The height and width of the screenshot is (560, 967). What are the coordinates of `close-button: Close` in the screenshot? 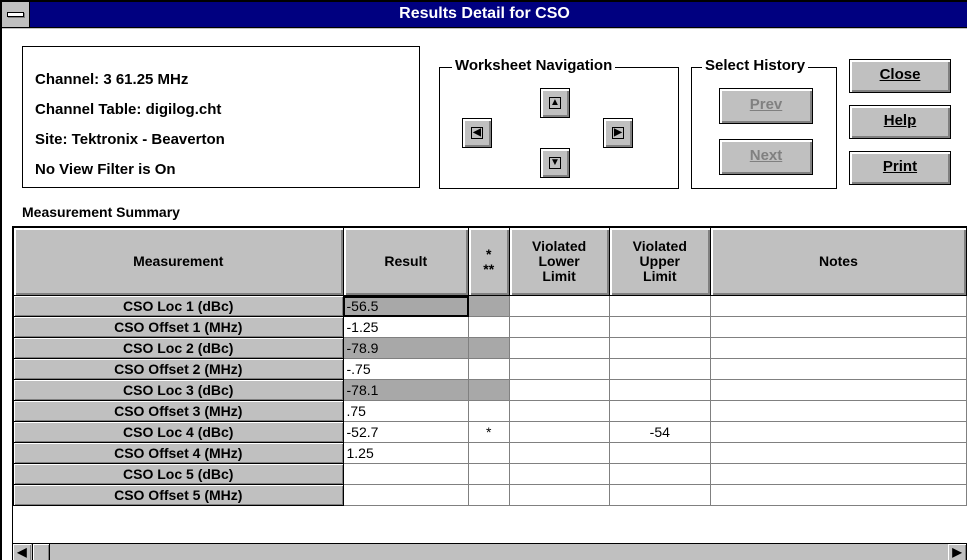 It's located at (900, 76).